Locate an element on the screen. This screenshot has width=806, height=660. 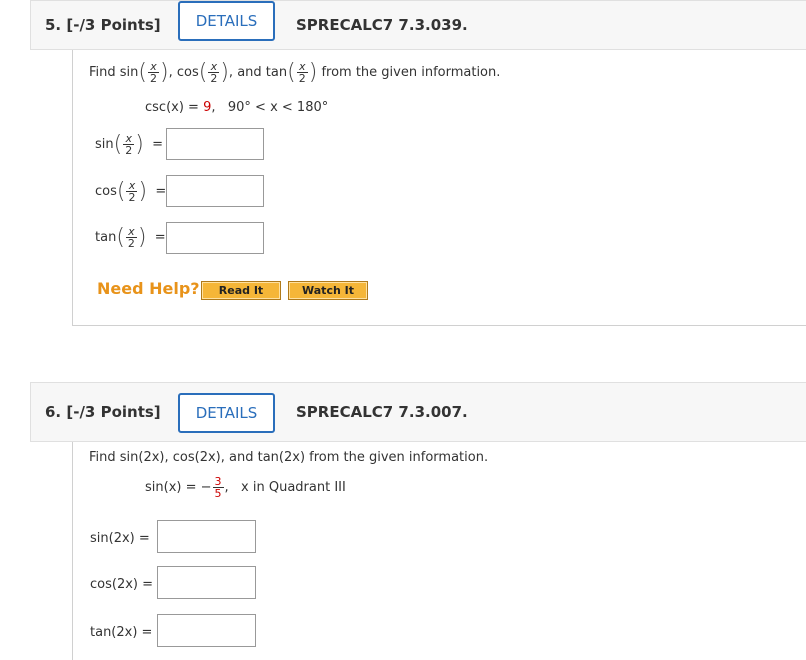
q5-and-text: and is located at coordinates (249, 72).